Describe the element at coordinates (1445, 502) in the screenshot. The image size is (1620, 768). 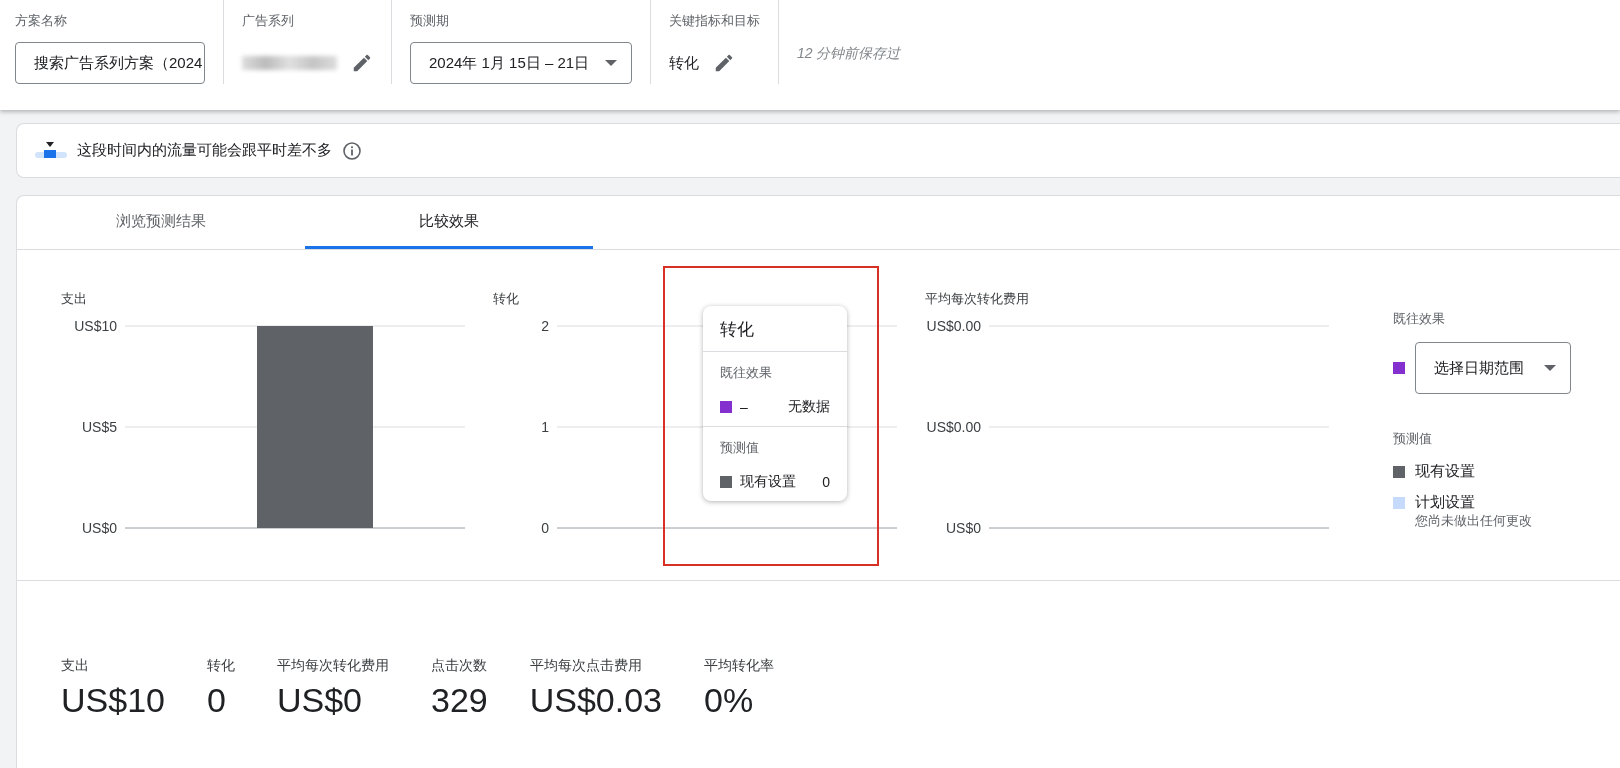
I see `legend-label: 计划设置` at that location.